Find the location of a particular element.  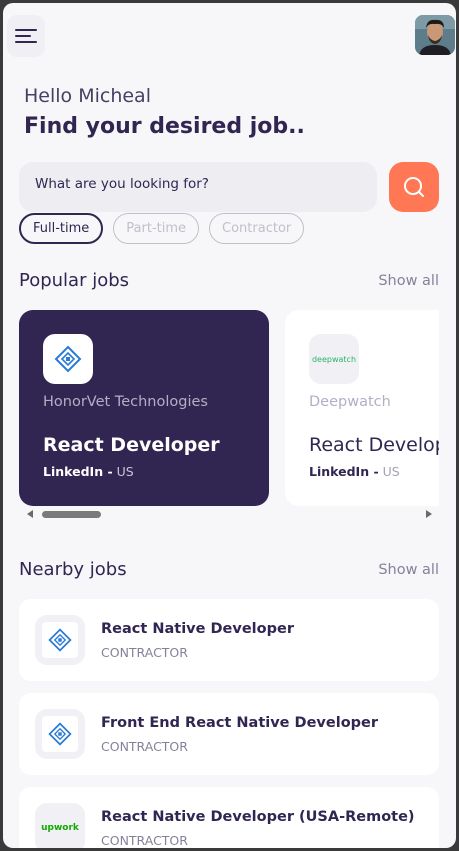

profile-avatar is located at coordinates (435, 35).